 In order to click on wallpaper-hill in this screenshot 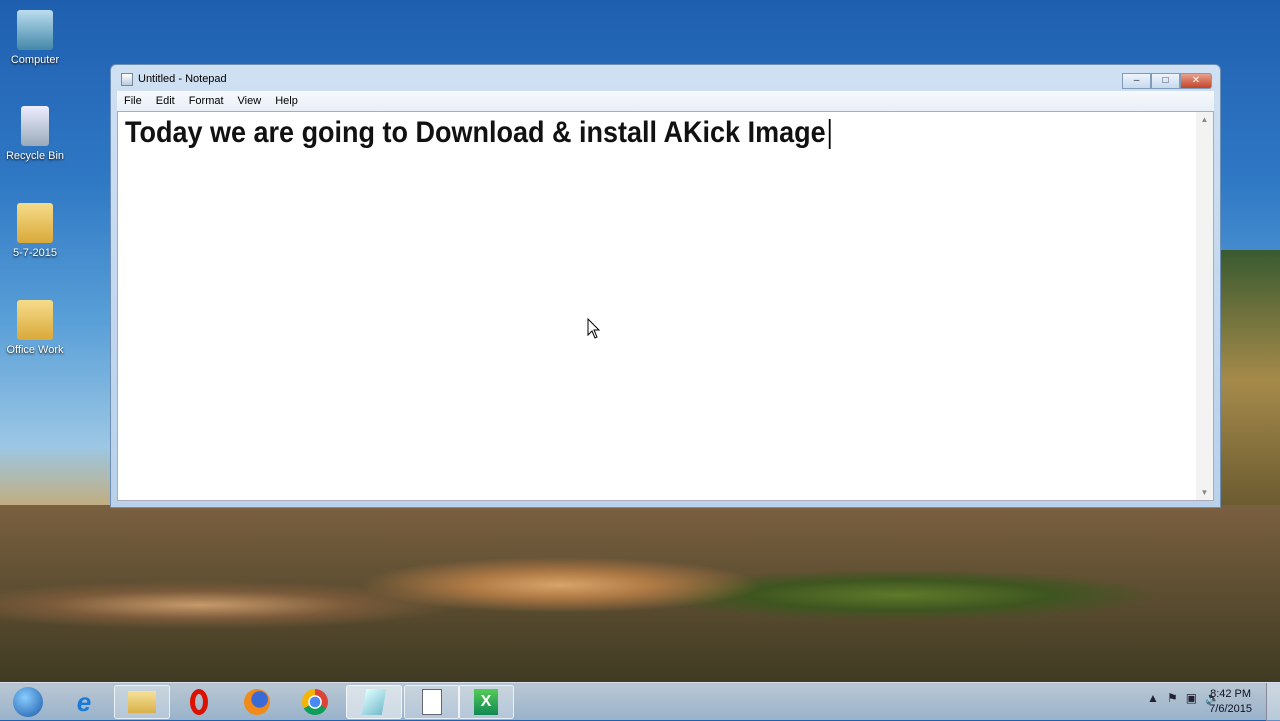, I will do `click(1250, 380)`.